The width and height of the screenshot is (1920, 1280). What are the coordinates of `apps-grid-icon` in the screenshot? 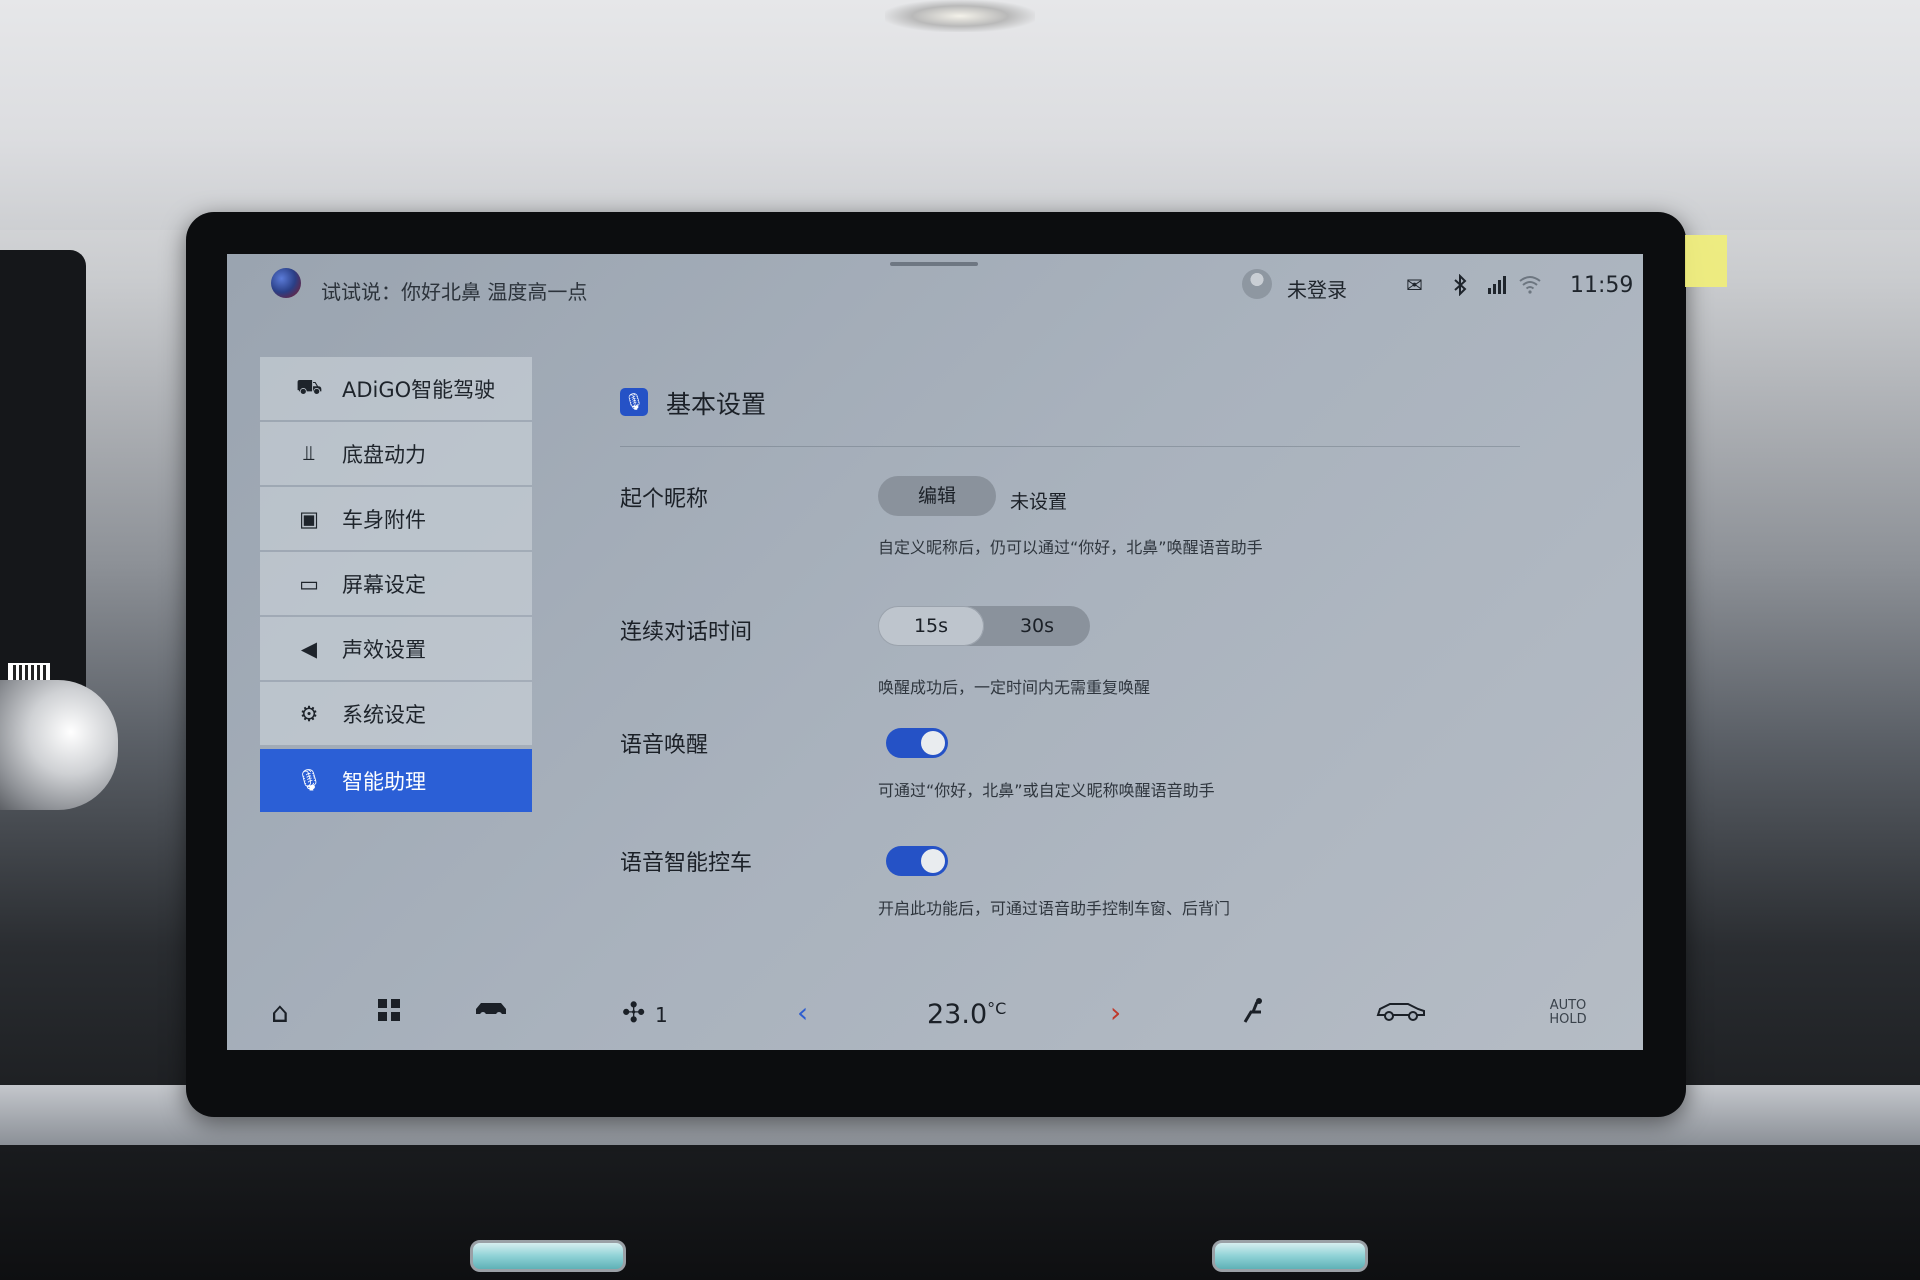 It's located at (389, 1013).